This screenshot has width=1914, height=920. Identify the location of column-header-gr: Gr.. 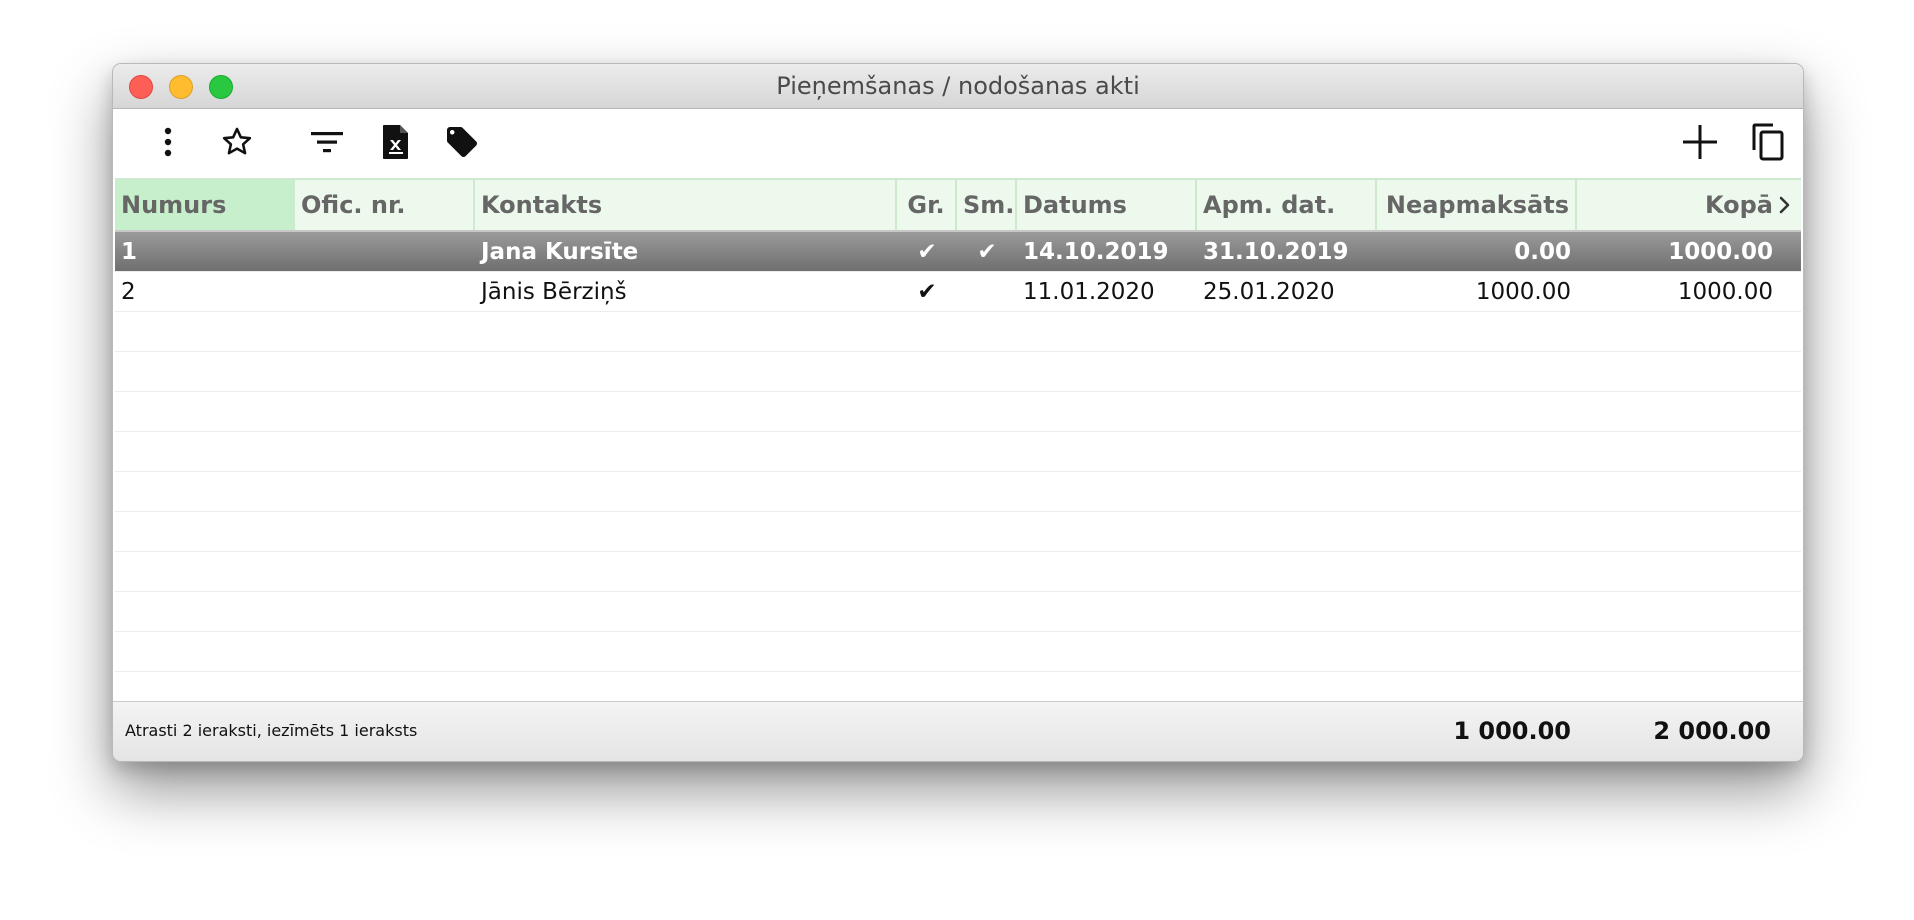
(927, 205).